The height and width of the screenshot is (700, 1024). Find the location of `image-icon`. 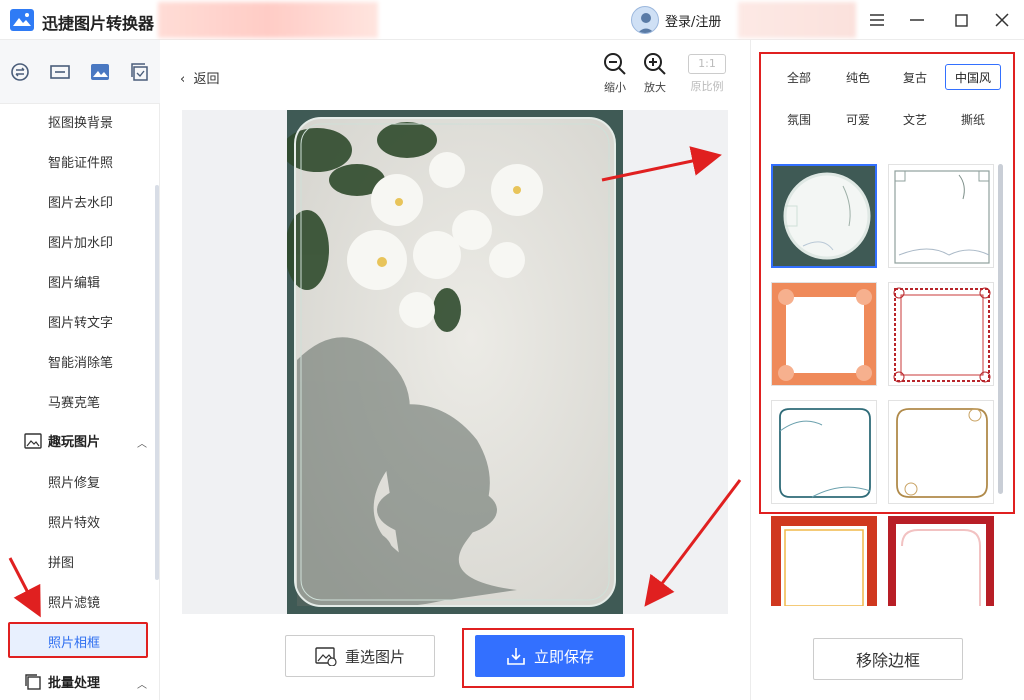

image-icon is located at coordinates (100, 72).